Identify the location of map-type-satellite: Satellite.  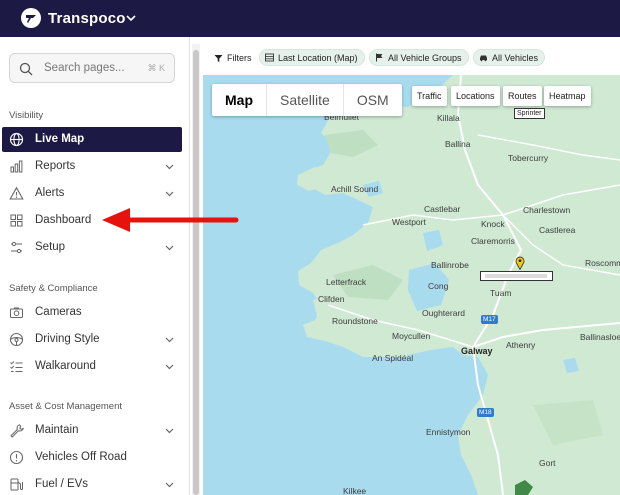
(305, 100).